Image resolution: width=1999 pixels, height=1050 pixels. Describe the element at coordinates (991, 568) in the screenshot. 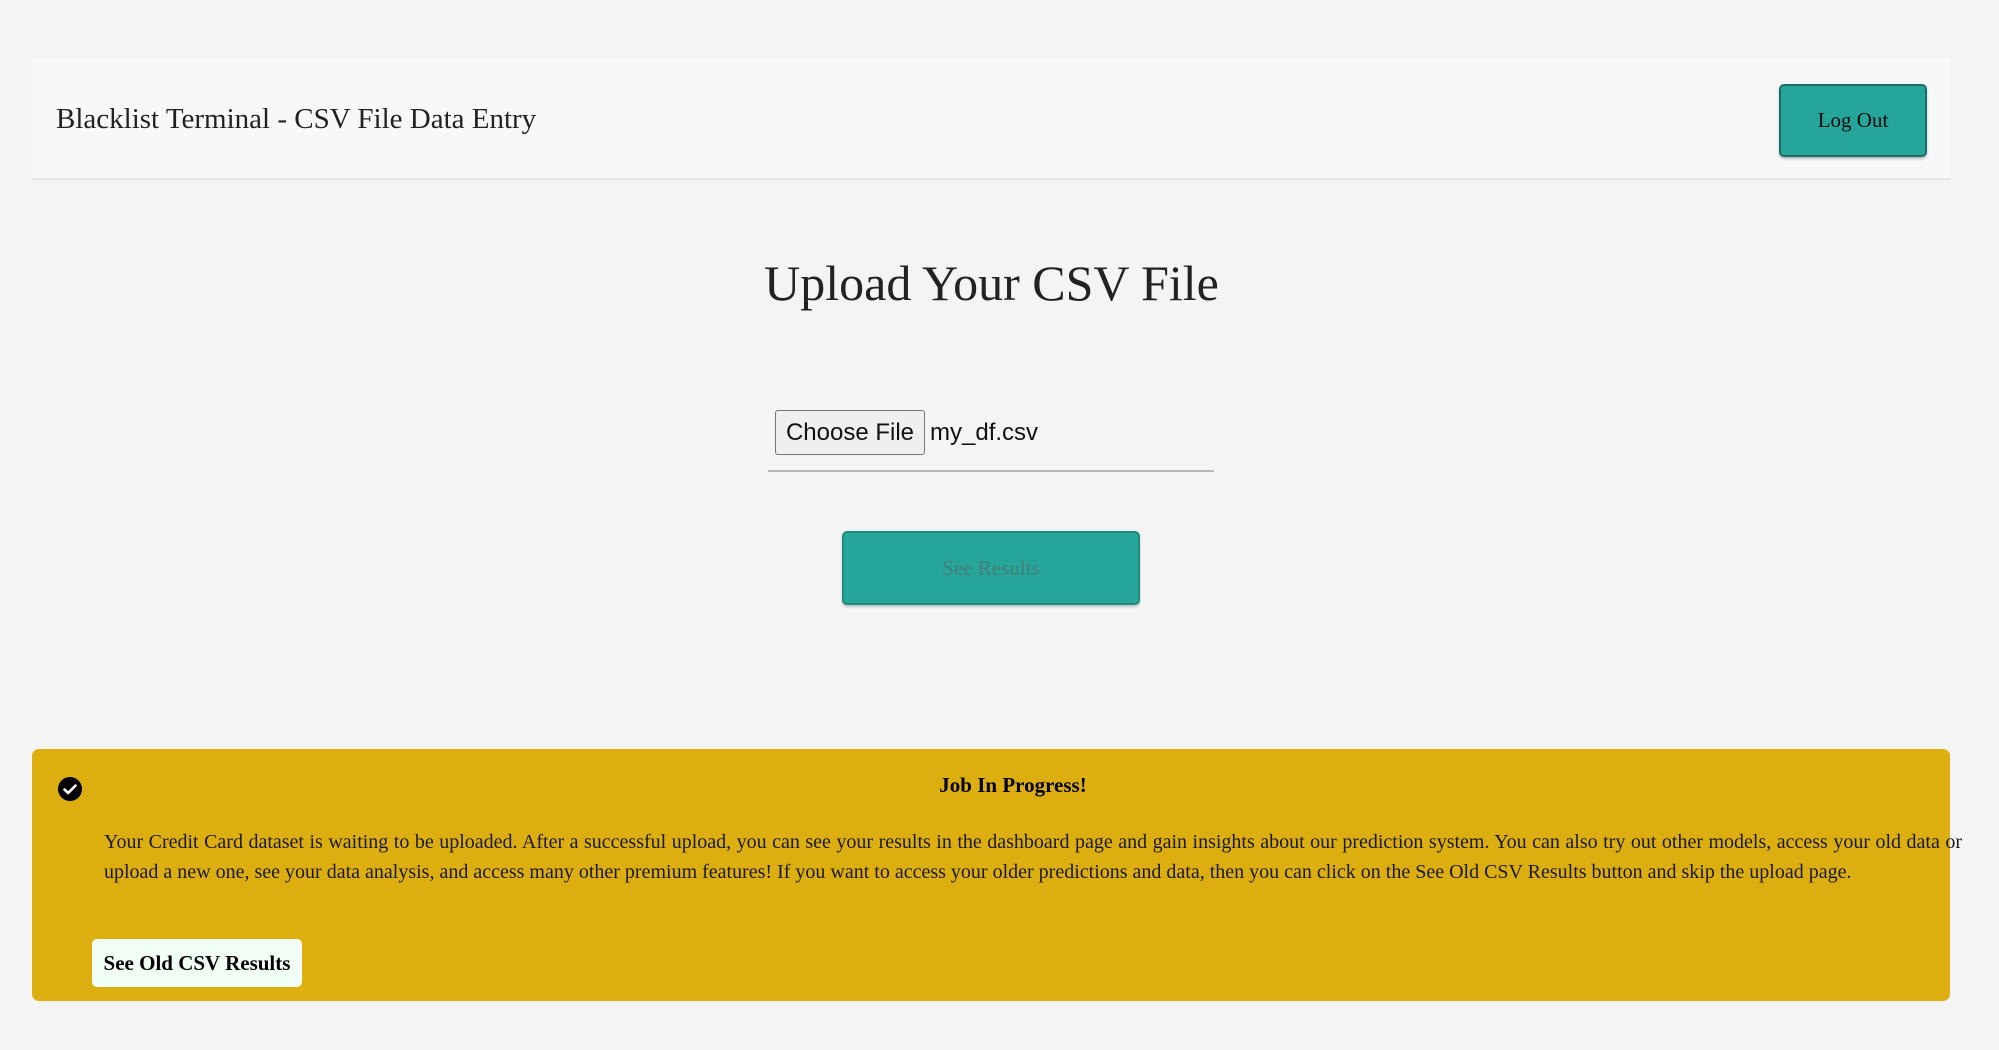

I see `see-results-button: See Results` at that location.